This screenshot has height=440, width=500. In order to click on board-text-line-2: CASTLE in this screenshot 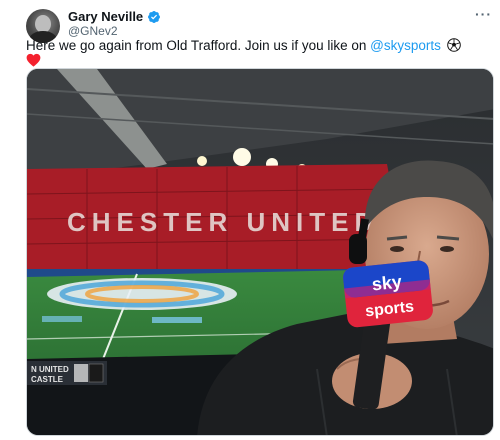, I will do `click(47, 379)`.